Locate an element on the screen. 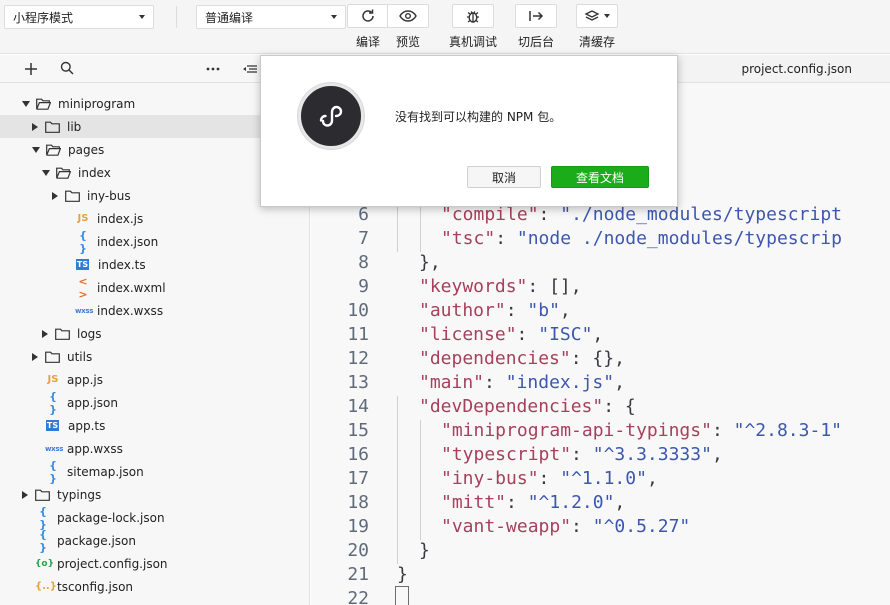  code-line: "typescript": "^3.3.3333", is located at coordinates (582, 454).